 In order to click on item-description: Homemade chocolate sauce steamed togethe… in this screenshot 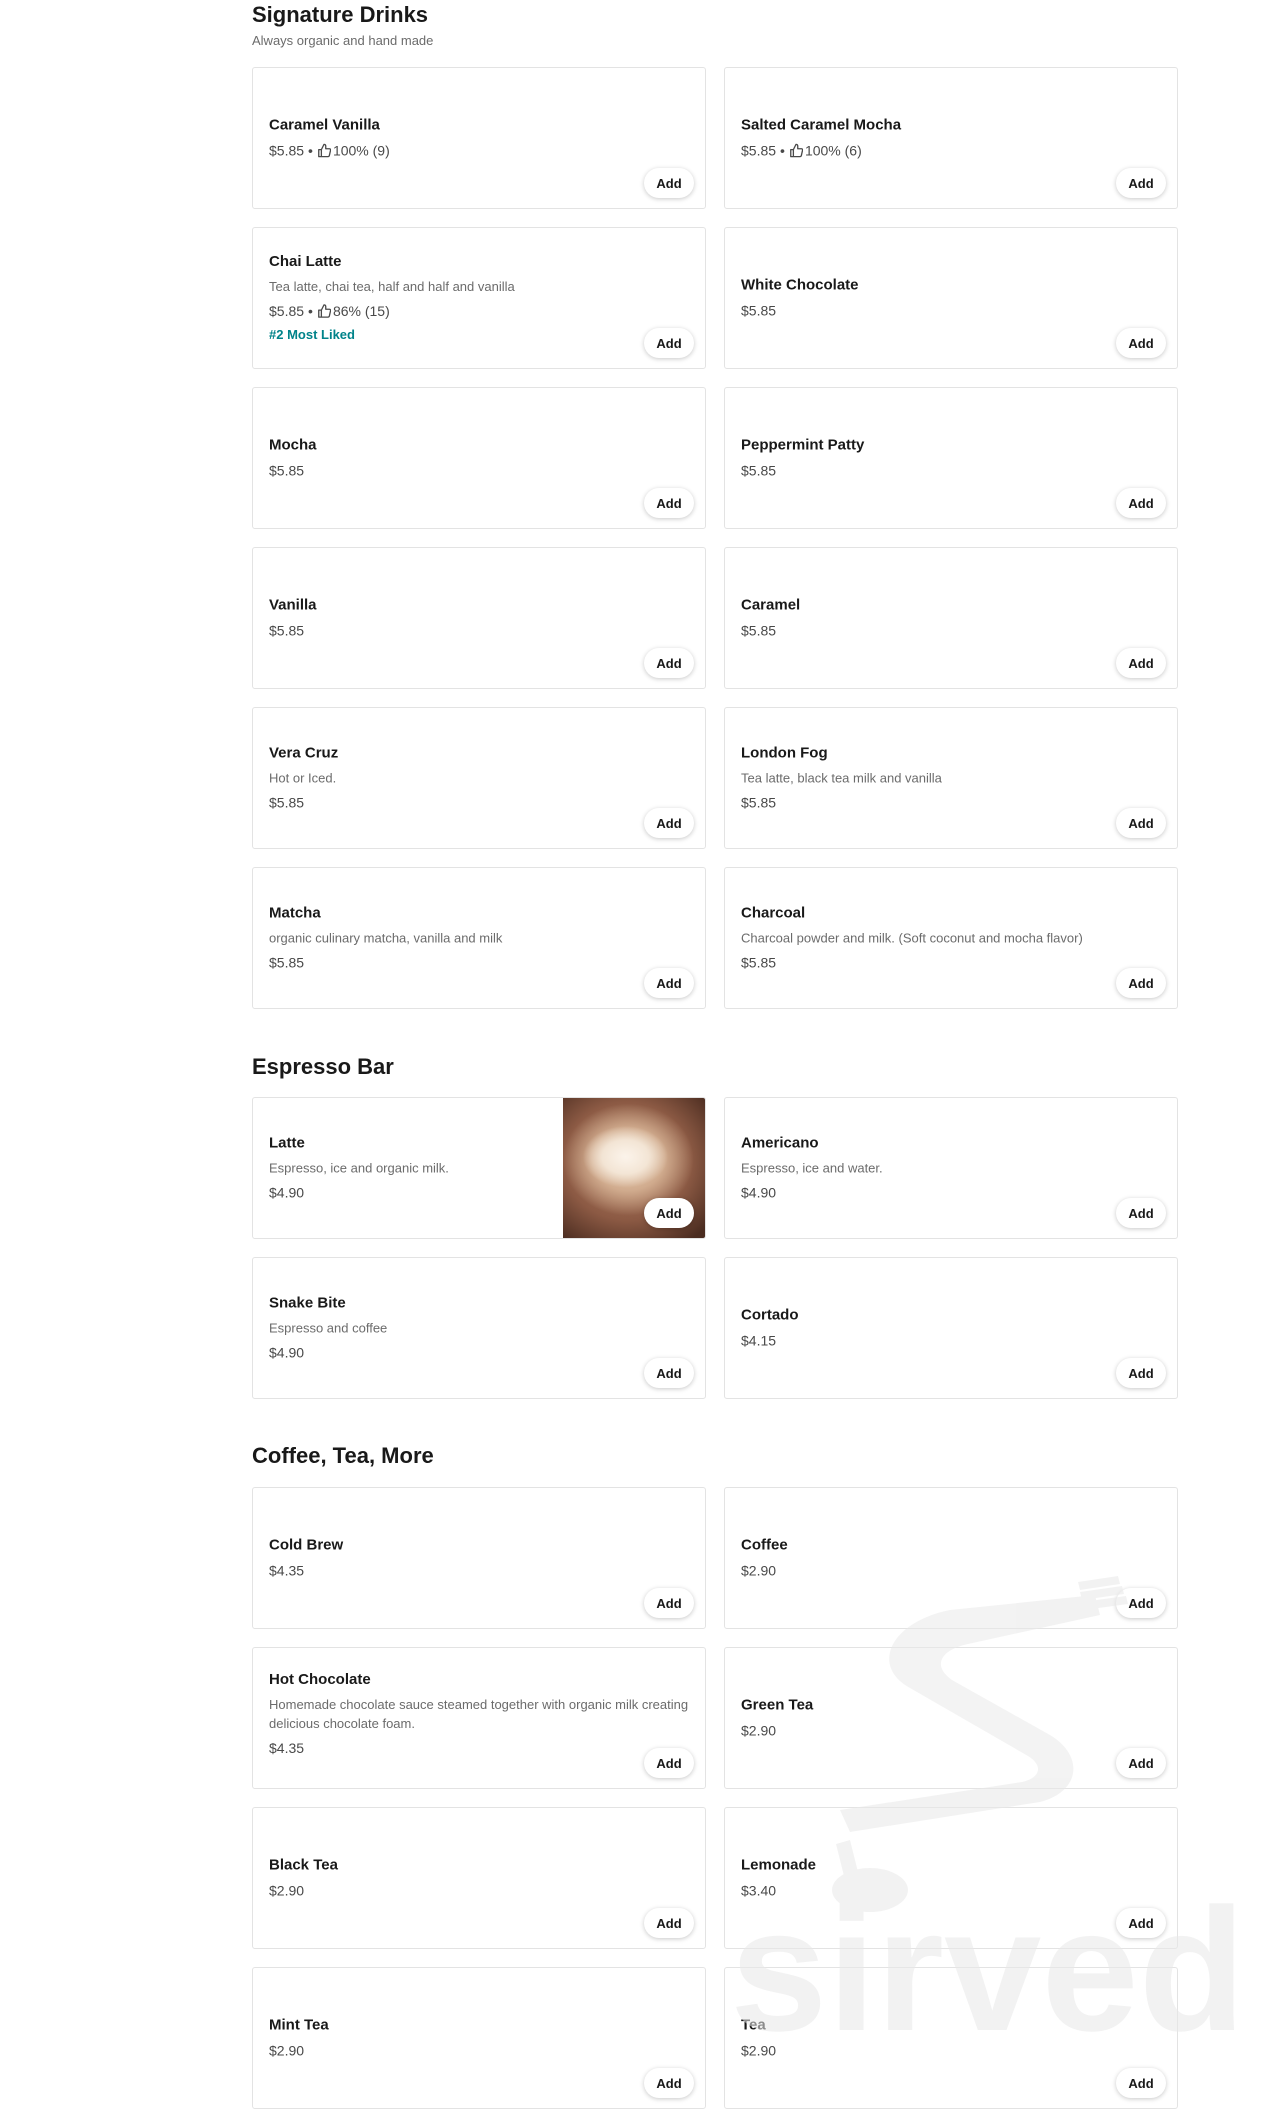, I will do `click(479, 1713)`.